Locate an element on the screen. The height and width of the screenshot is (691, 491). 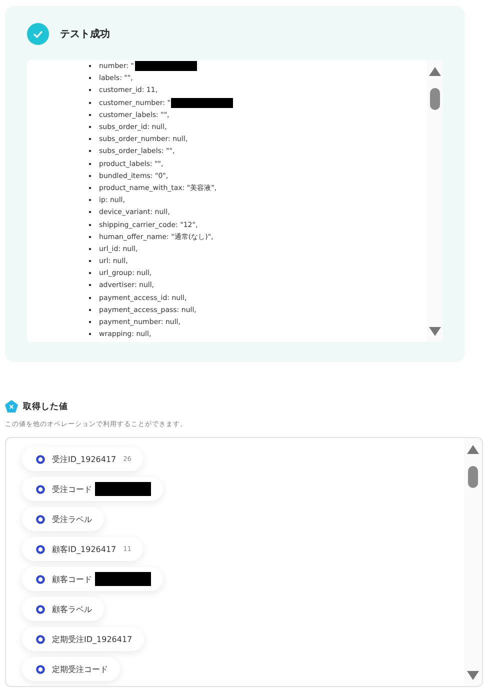
value-chip: 受注コード is located at coordinates (92, 489).